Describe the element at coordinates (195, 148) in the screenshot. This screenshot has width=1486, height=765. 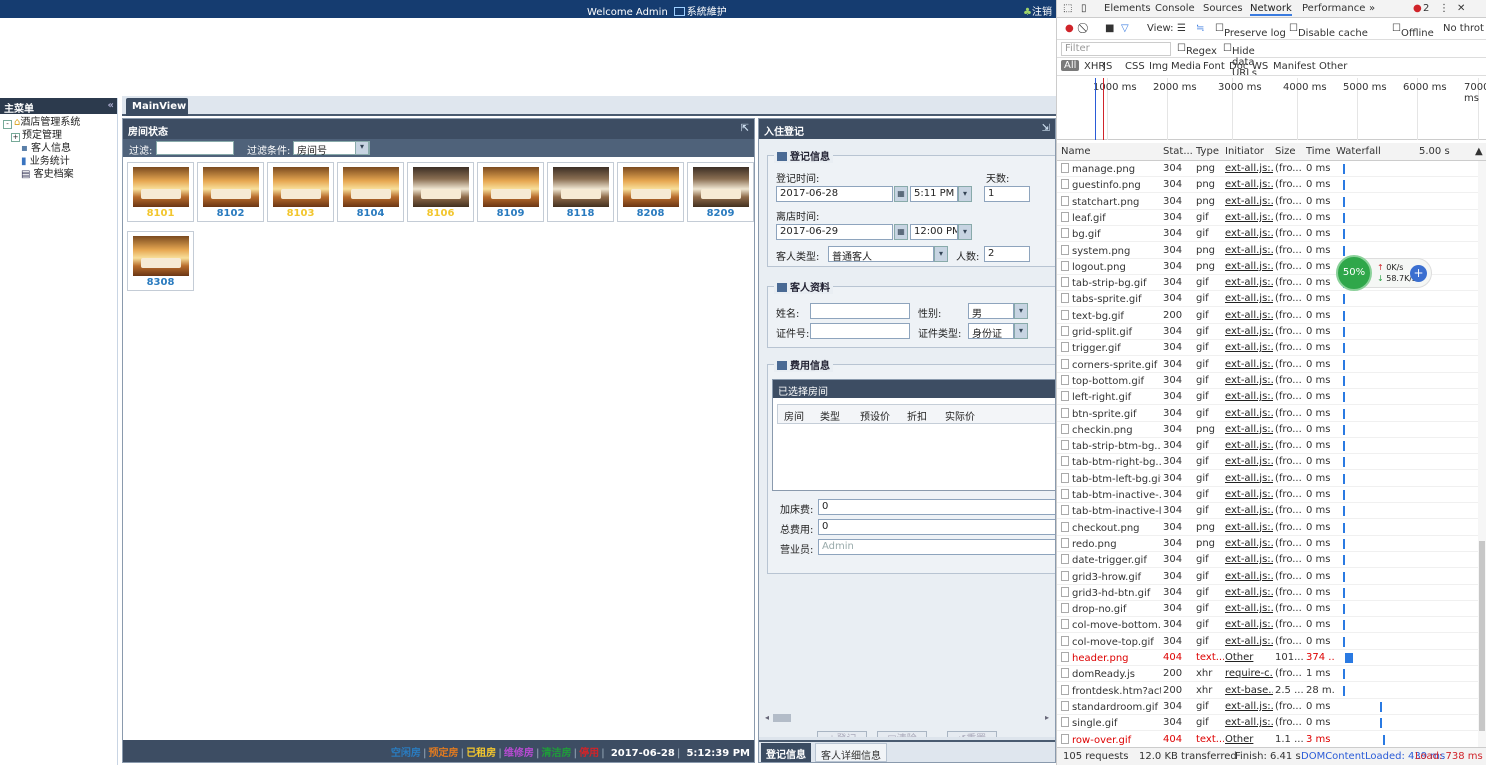
I see `filter-input` at that location.